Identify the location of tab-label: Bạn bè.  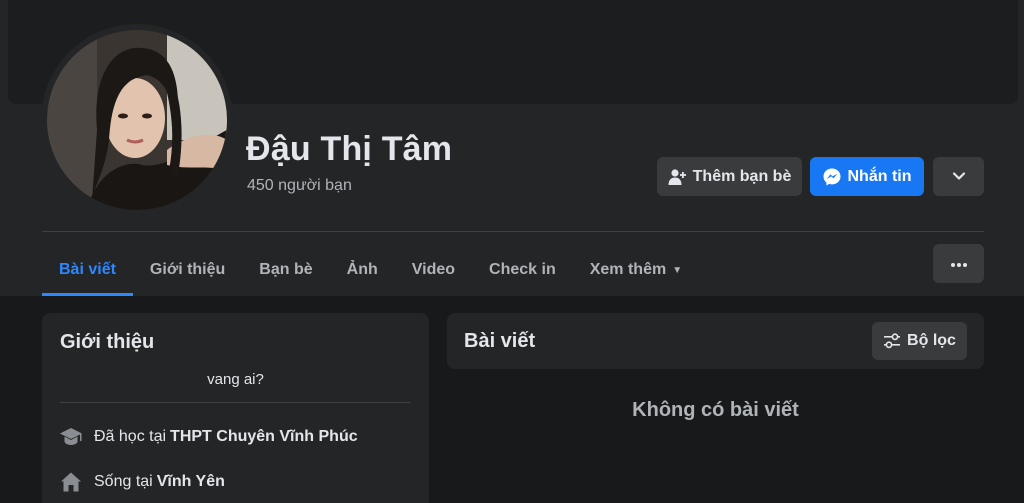
(286, 269).